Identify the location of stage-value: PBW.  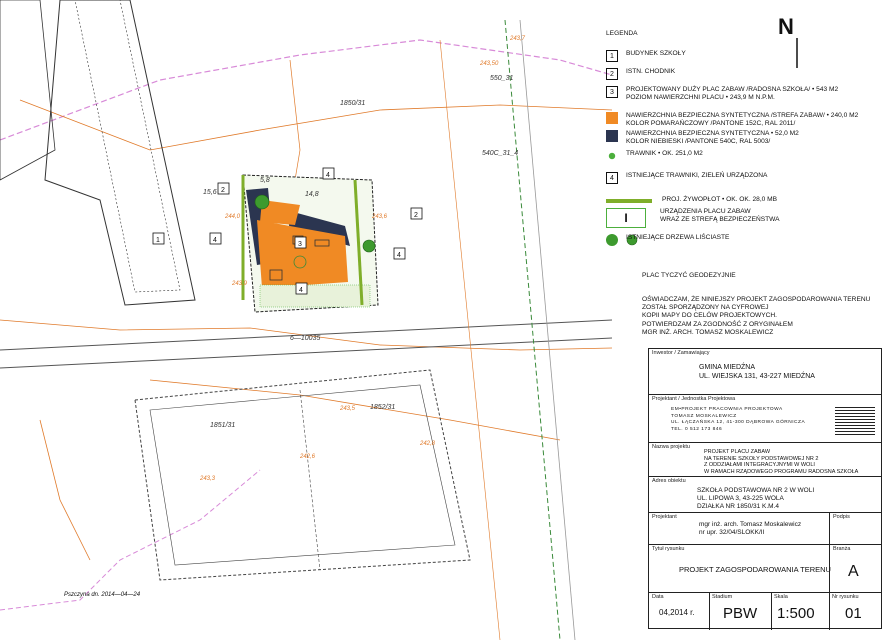
(740, 613).